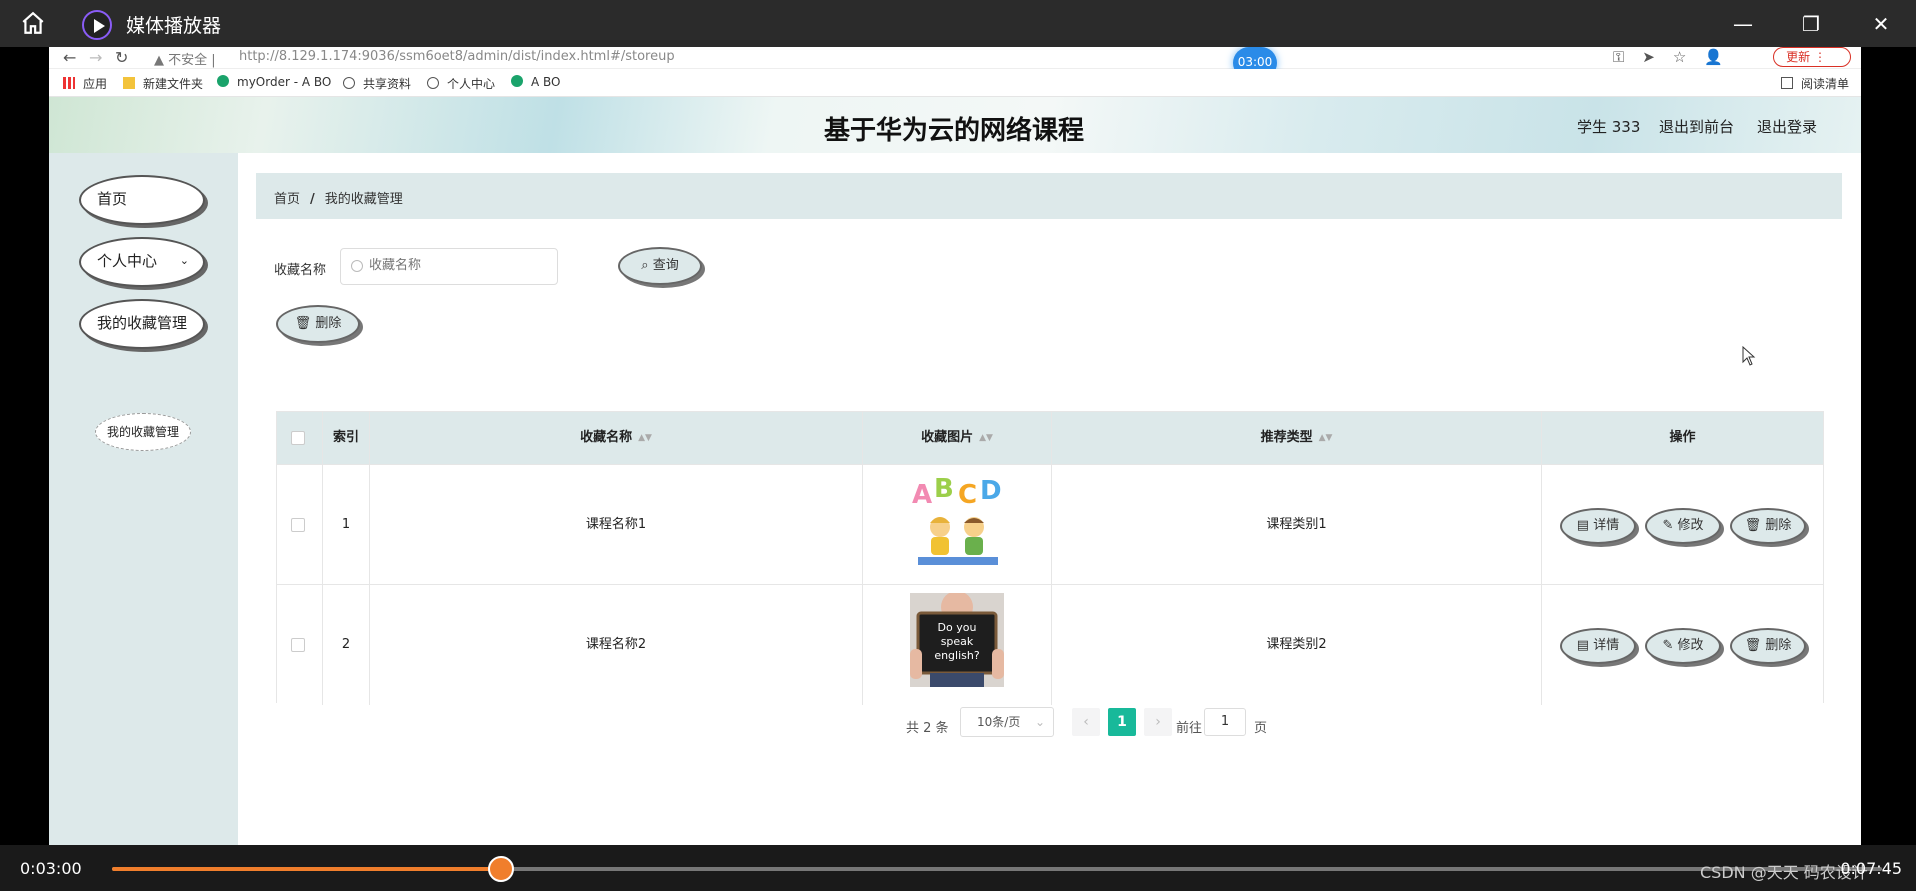 Image resolution: width=1916 pixels, height=891 pixels. I want to click on page-button-current: 1, so click(1122, 722).